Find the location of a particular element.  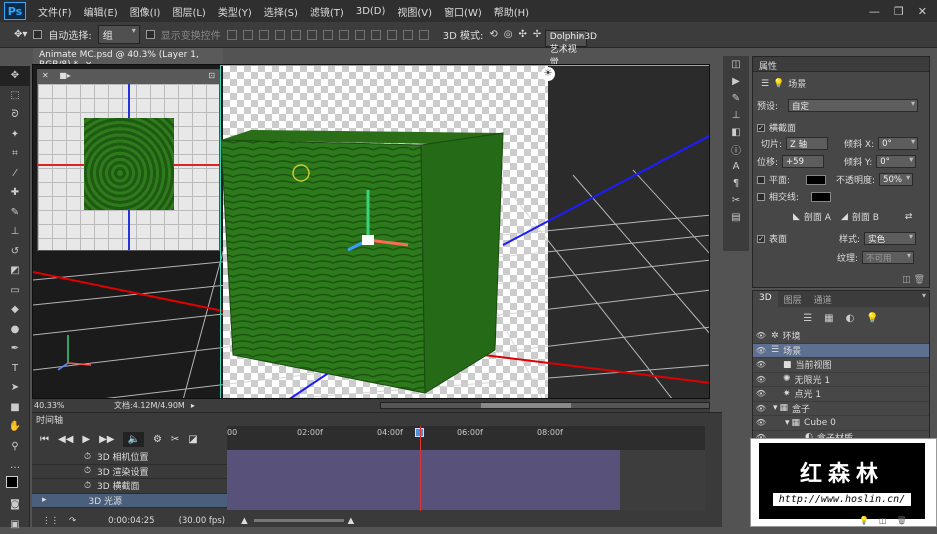

workspace-dropdown: Dolphin3D艺术视觉 is located at coordinates (566, 38).